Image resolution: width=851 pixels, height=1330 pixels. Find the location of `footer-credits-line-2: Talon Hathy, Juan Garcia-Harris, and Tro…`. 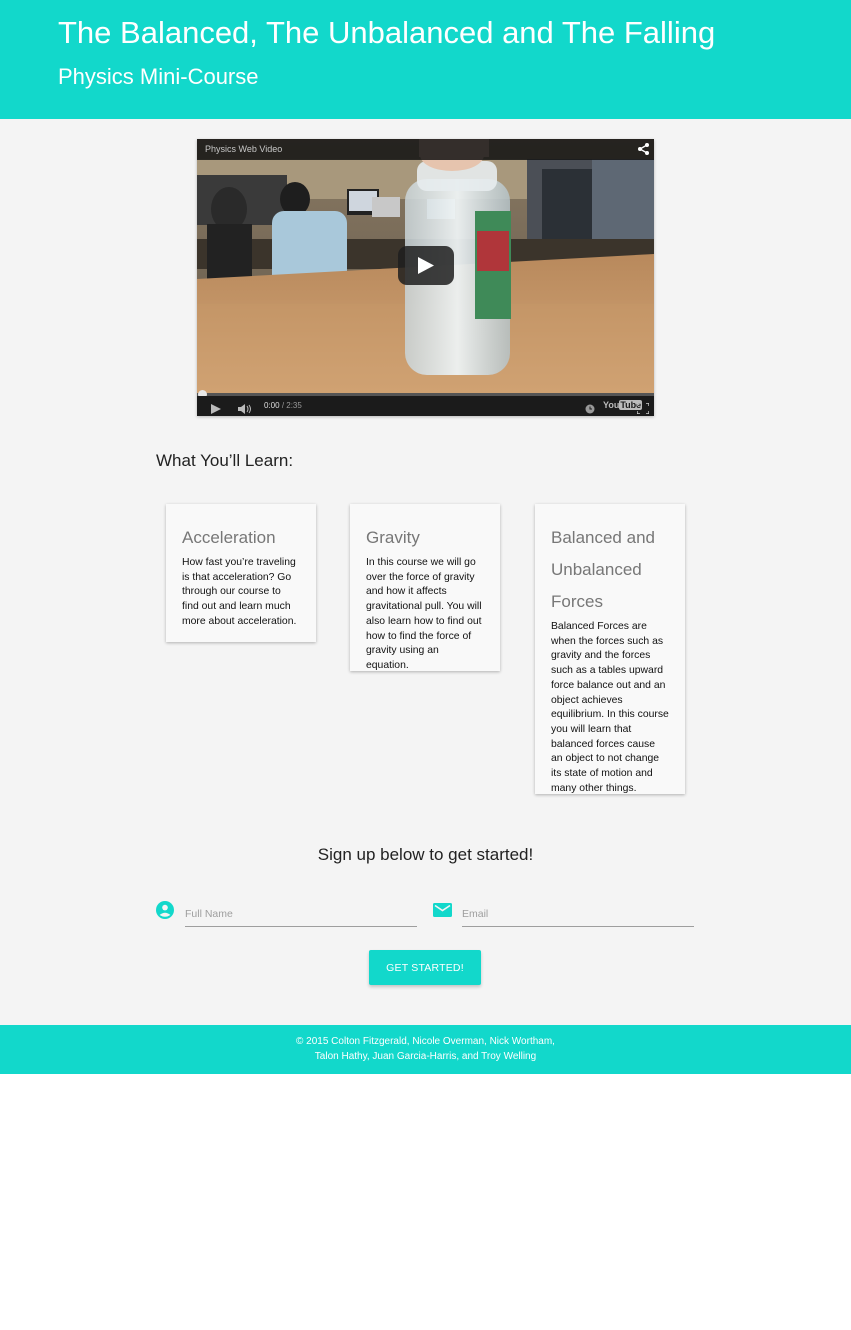

footer-credits-line-2: Talon Hathy, Juan Garcia-Harris, and Tro… is located at coordinates (425, 1056).